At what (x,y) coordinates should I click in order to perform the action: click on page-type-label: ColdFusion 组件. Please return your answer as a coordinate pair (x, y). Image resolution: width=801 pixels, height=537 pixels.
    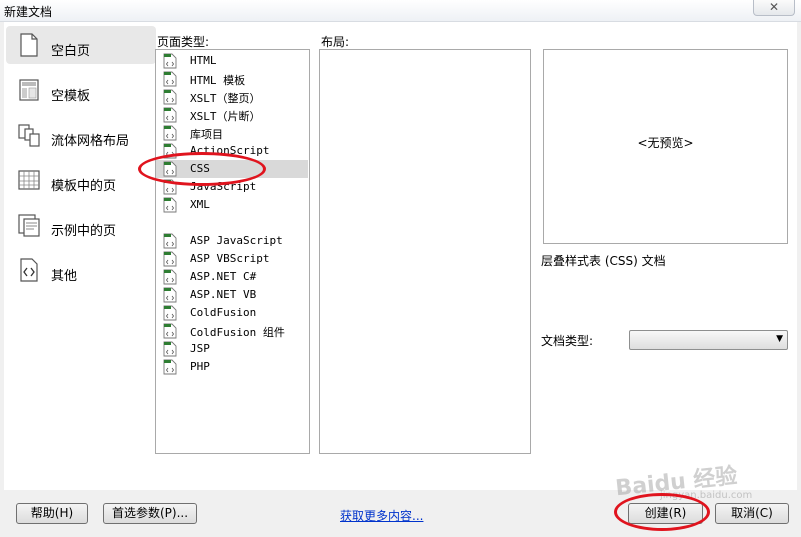
    Looking at the image, I should click on (237, 332).